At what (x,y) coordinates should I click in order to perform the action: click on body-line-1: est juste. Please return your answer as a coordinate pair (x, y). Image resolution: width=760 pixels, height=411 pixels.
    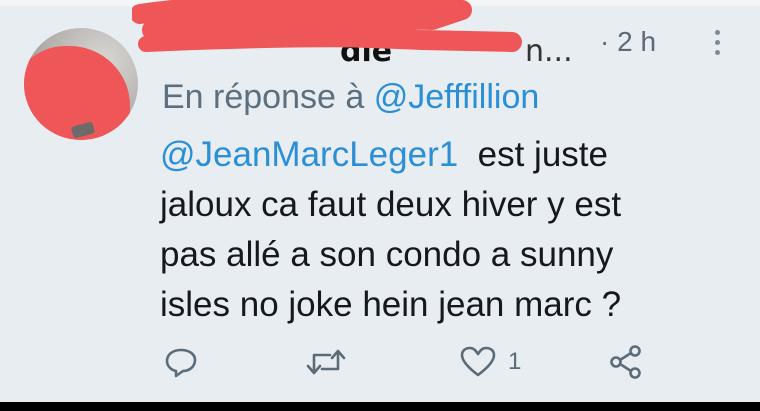
    Looking at the image, I should click on (542, 154).